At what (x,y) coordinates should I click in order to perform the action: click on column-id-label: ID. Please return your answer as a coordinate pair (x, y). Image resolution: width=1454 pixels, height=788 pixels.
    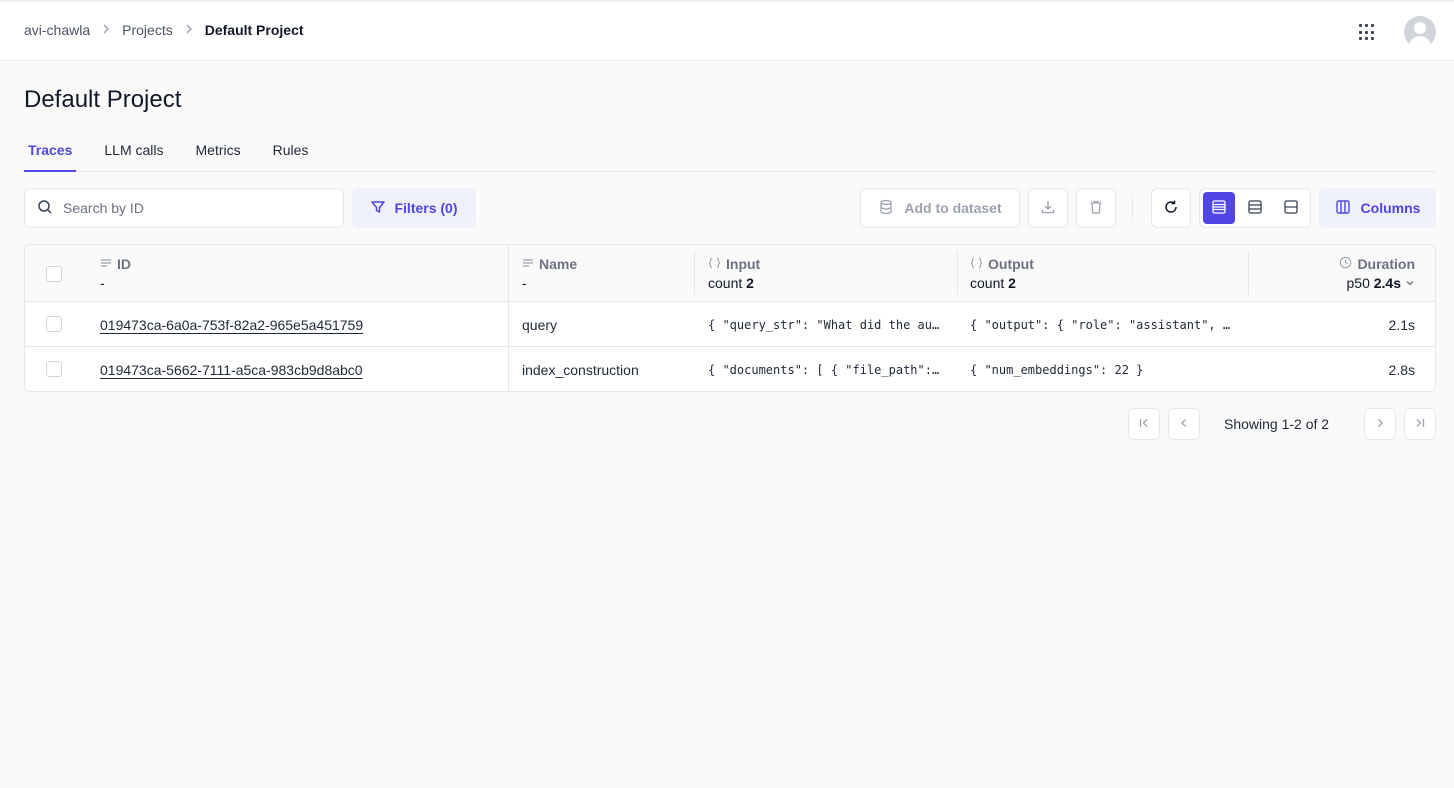
    Looking at the image, I should click on (124, 264).